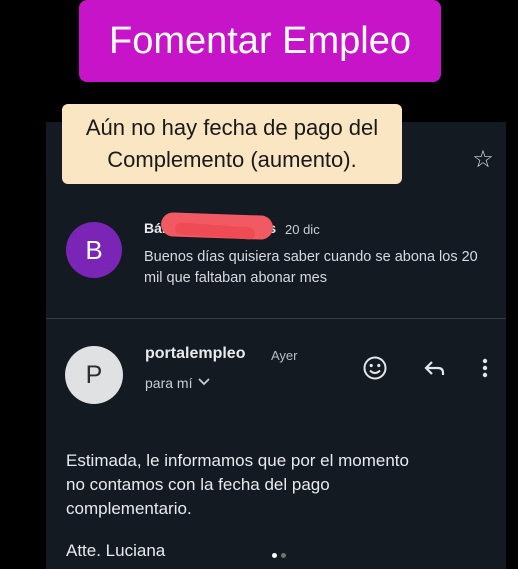  I want to click on message-date: 20 dic, so click(302, 229).